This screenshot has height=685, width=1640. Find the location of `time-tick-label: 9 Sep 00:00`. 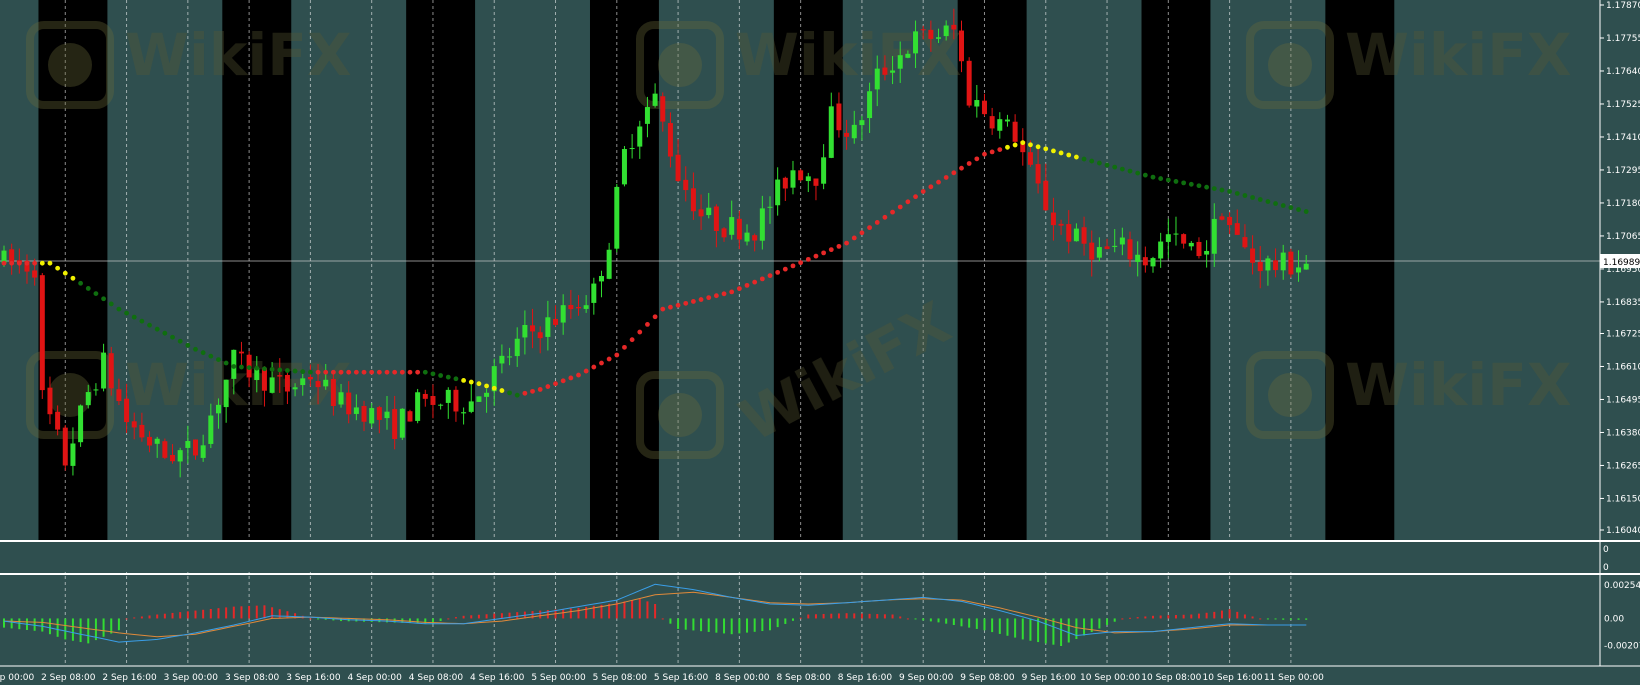

time-tick-label: 9 Sep 00:00 is located at coordinates (926, 678).